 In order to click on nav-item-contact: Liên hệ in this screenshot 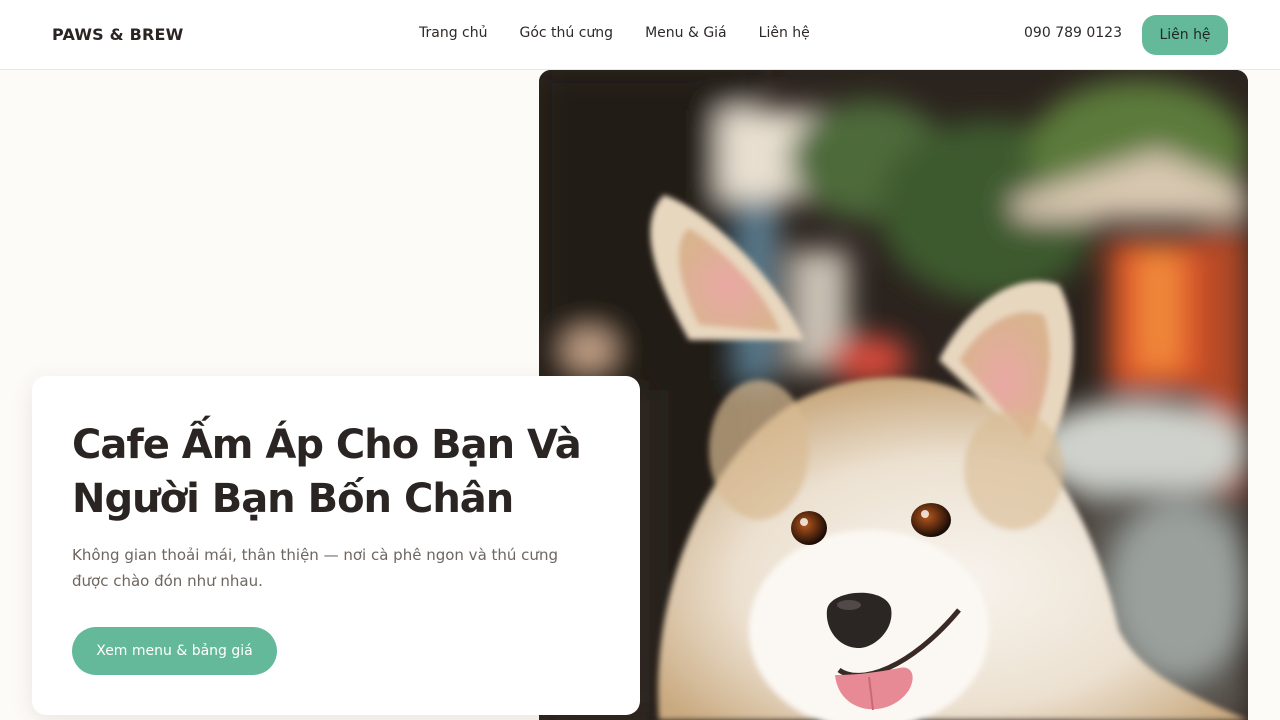, I will do `click(784, 33)`.